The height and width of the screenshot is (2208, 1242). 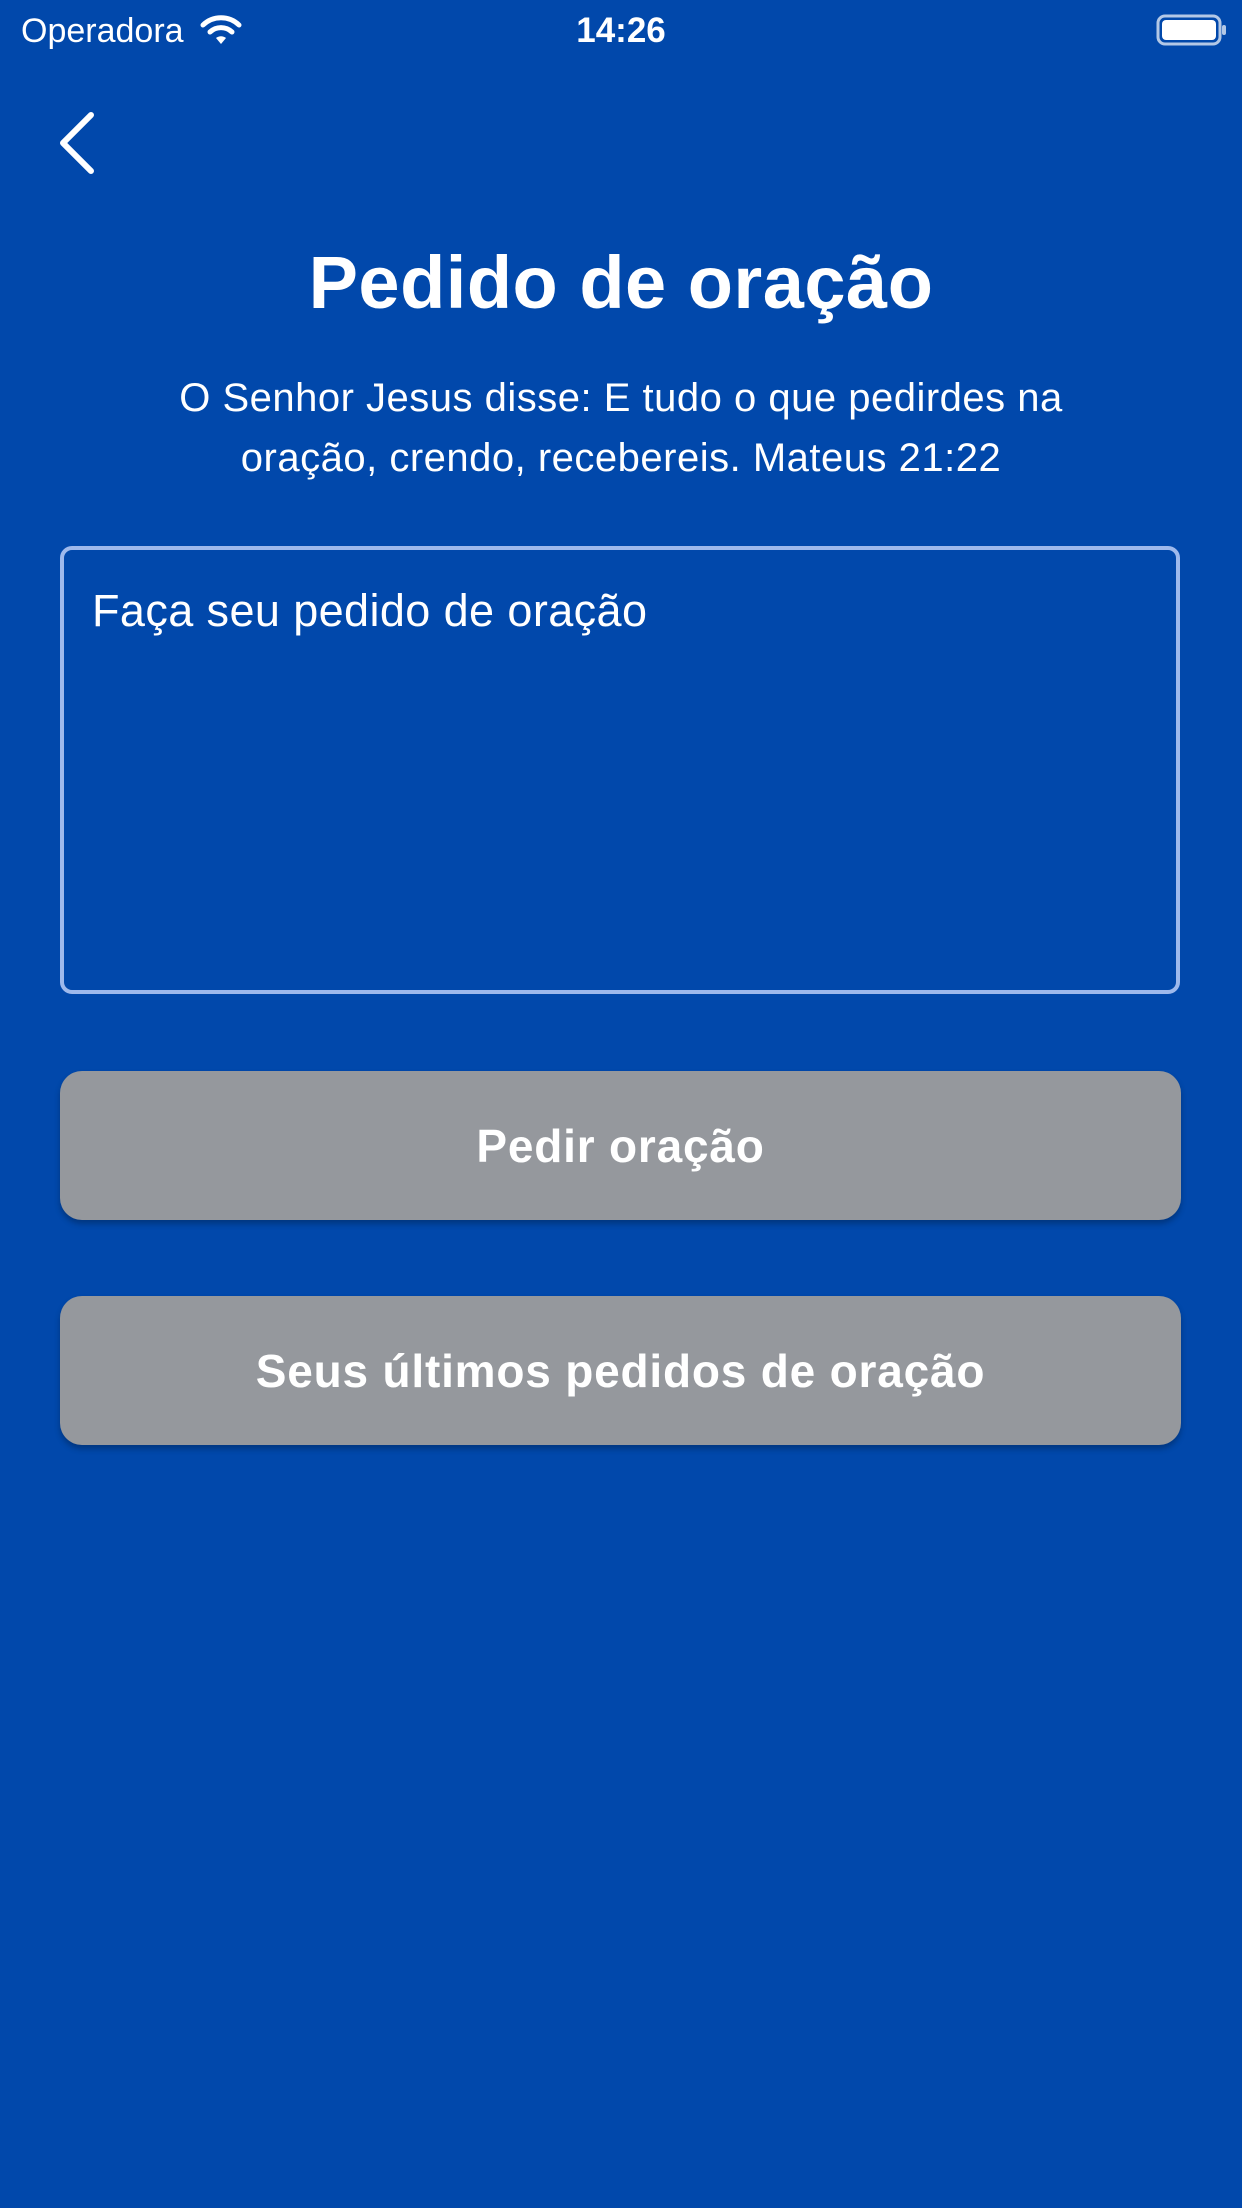 I want to click on back-button, so click(x=85, y=143).